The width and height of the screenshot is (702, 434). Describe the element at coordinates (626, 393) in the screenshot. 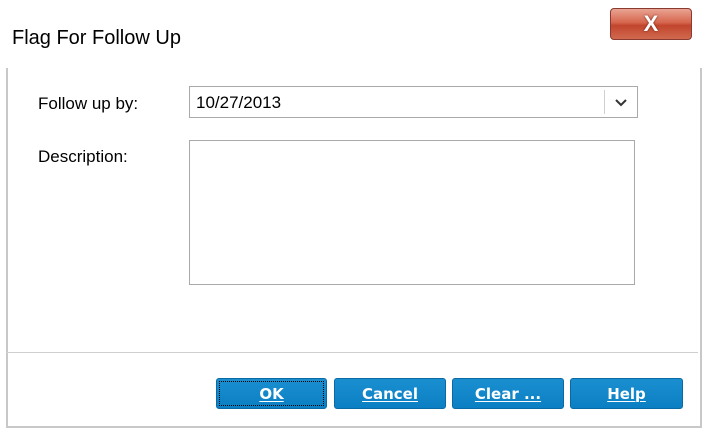

I see `help-button: Help` at that location.